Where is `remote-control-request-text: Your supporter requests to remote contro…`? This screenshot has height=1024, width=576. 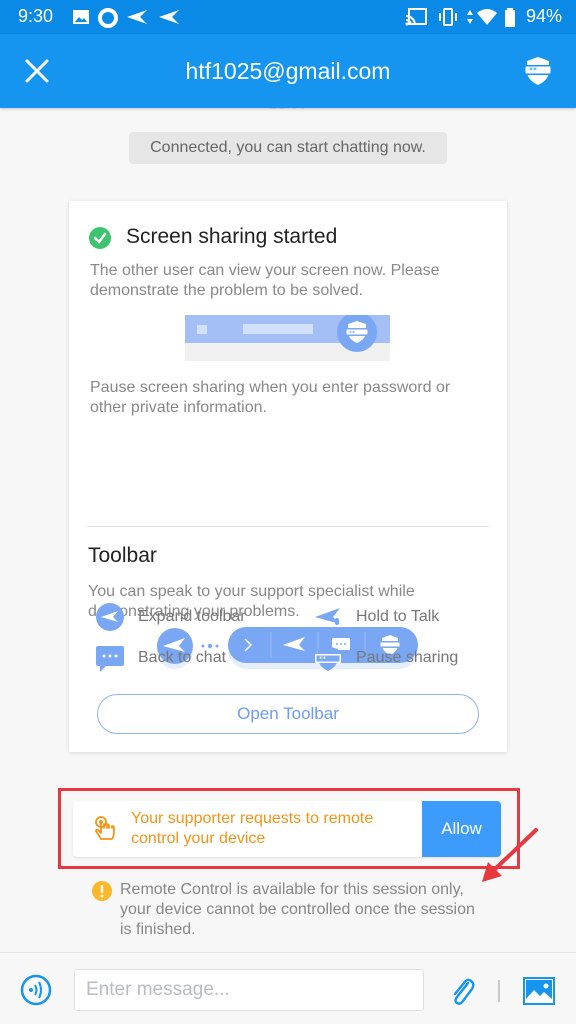
remote-control-request-text: Your supporter requests to remote contro… is located at coordinates (252, 828).